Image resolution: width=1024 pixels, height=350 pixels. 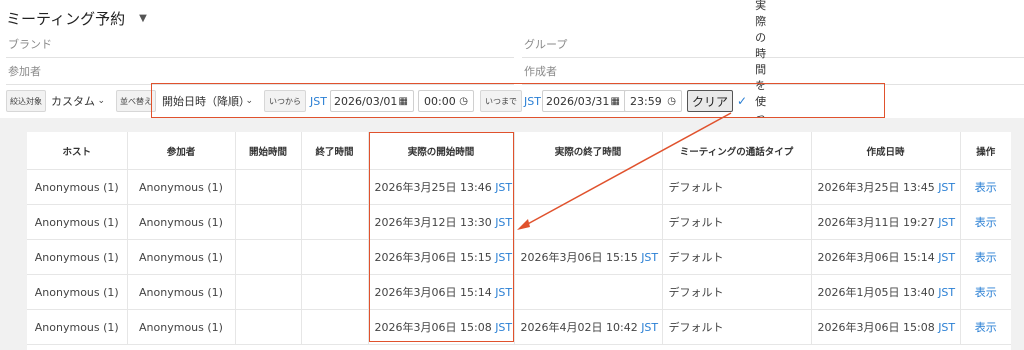 What do you see at coordinates (751, 102) in the screenshot?
I see `actual-time-checkbox: ✓ 実際の時間を使って絞り込む` at bounding box center [751, 102].